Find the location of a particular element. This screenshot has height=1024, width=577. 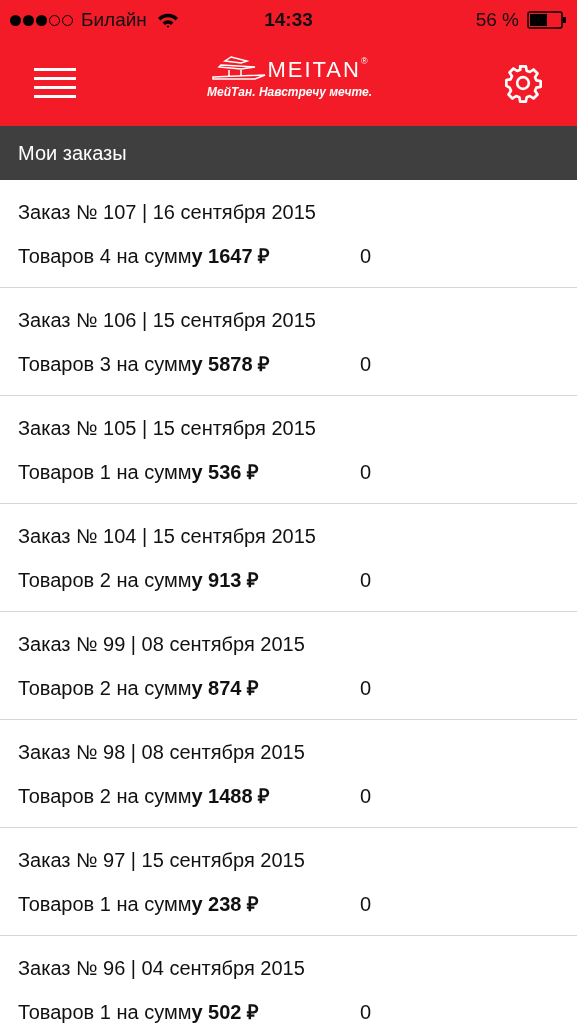

carrier-name: Билайн is located at coordinates (114, 19).